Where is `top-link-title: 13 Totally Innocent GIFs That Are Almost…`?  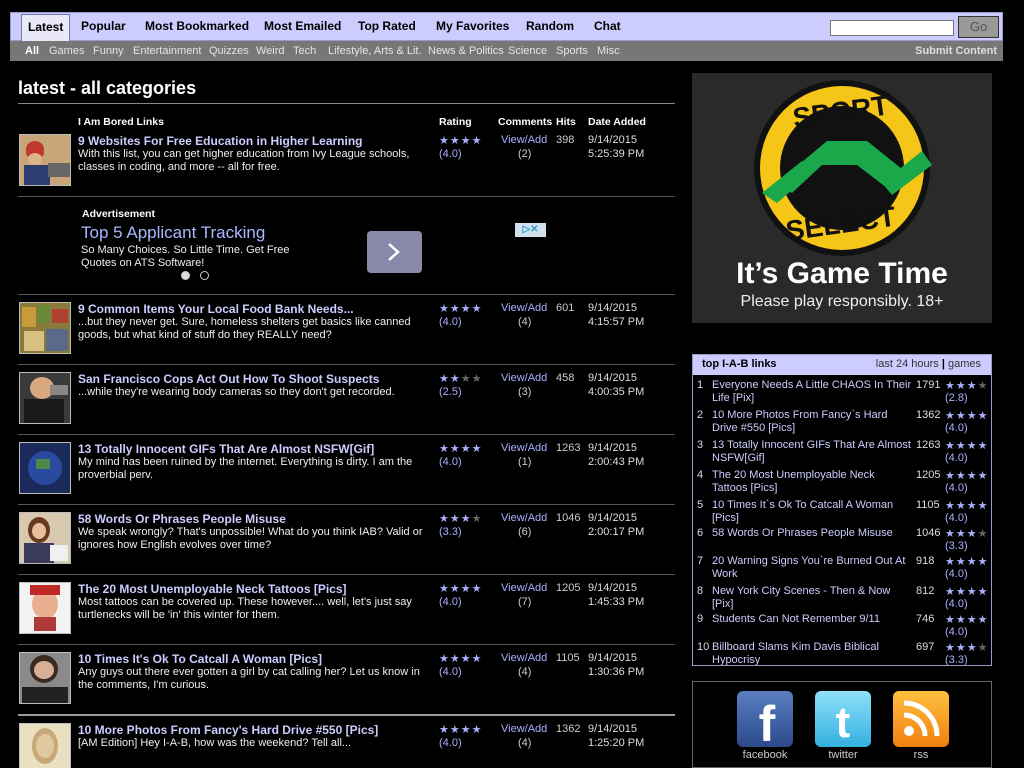
top-link-title: 13 Totally Innocent GIFs That Are Almost… is located at coordinates (812, 452).